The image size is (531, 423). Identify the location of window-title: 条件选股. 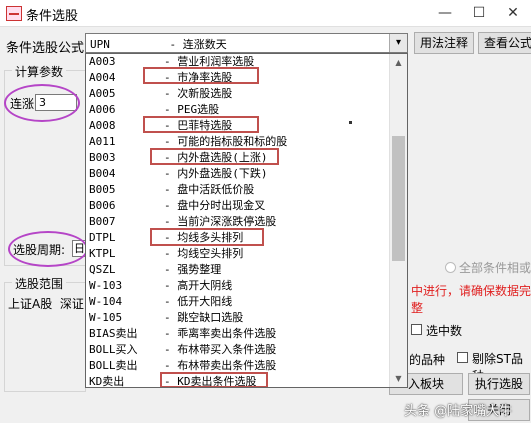
(52, 16).